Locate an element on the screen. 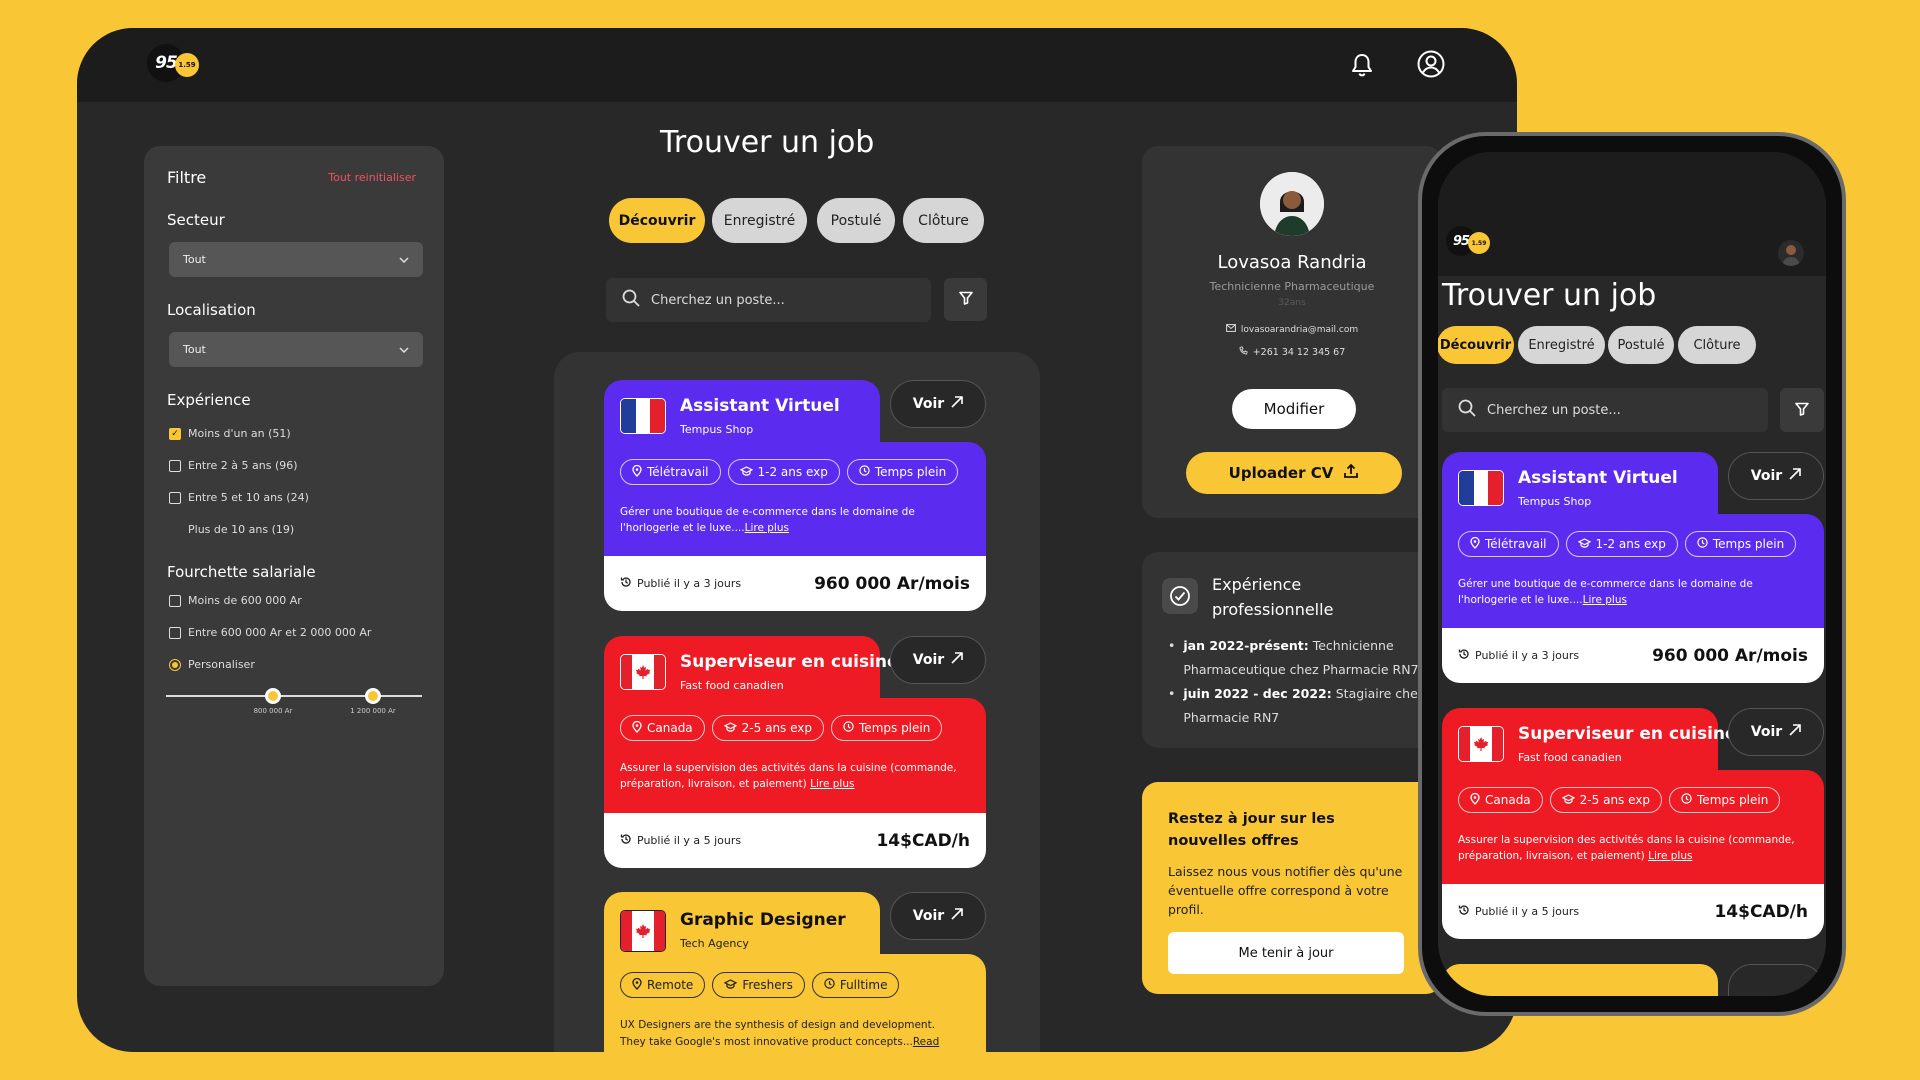 The width and height of the screenshot is (1920, 1080). tag-location: Télétravail is located at coordinates (670, 472).